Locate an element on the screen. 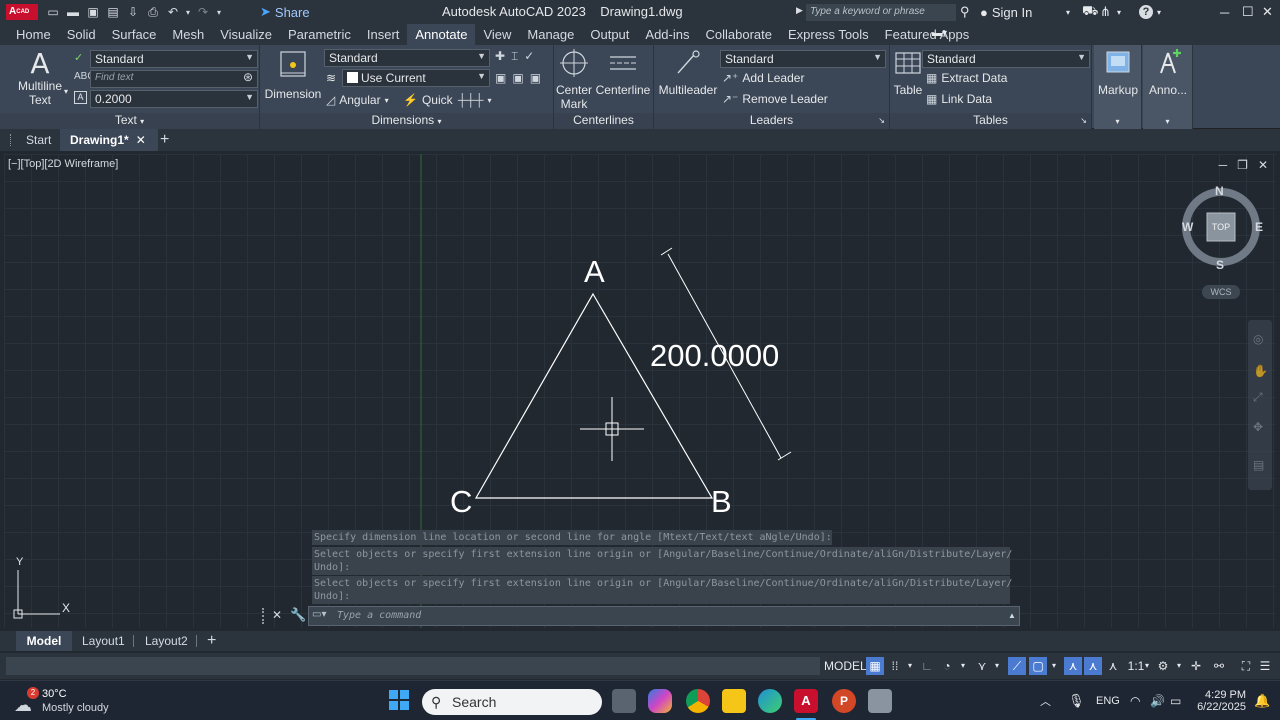  app-icon is located at coordinates (880, 701).